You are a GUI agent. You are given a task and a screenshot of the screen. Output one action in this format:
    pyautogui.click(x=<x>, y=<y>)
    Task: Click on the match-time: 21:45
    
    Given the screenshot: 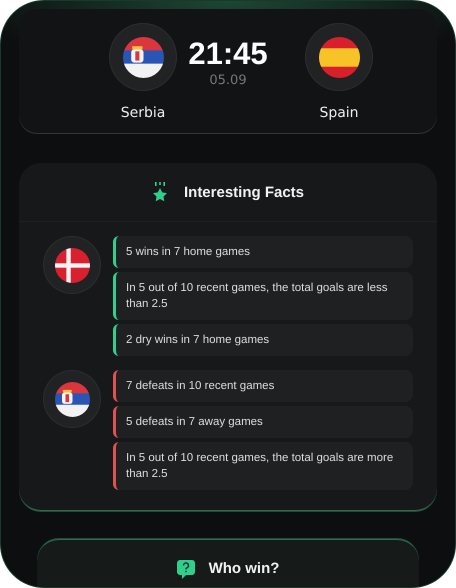 What is the action you would take?
    pyautogui.click(x=228, y=54)
    